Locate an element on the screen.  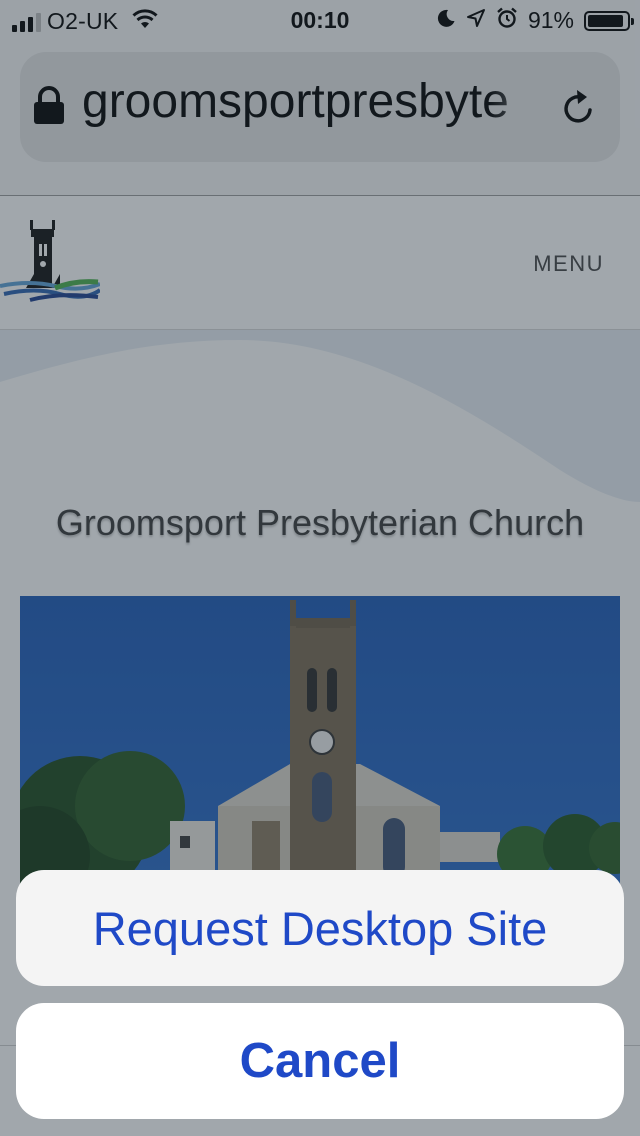
action-sheet: Request Desktop Site is located at coordinates (320, 928).